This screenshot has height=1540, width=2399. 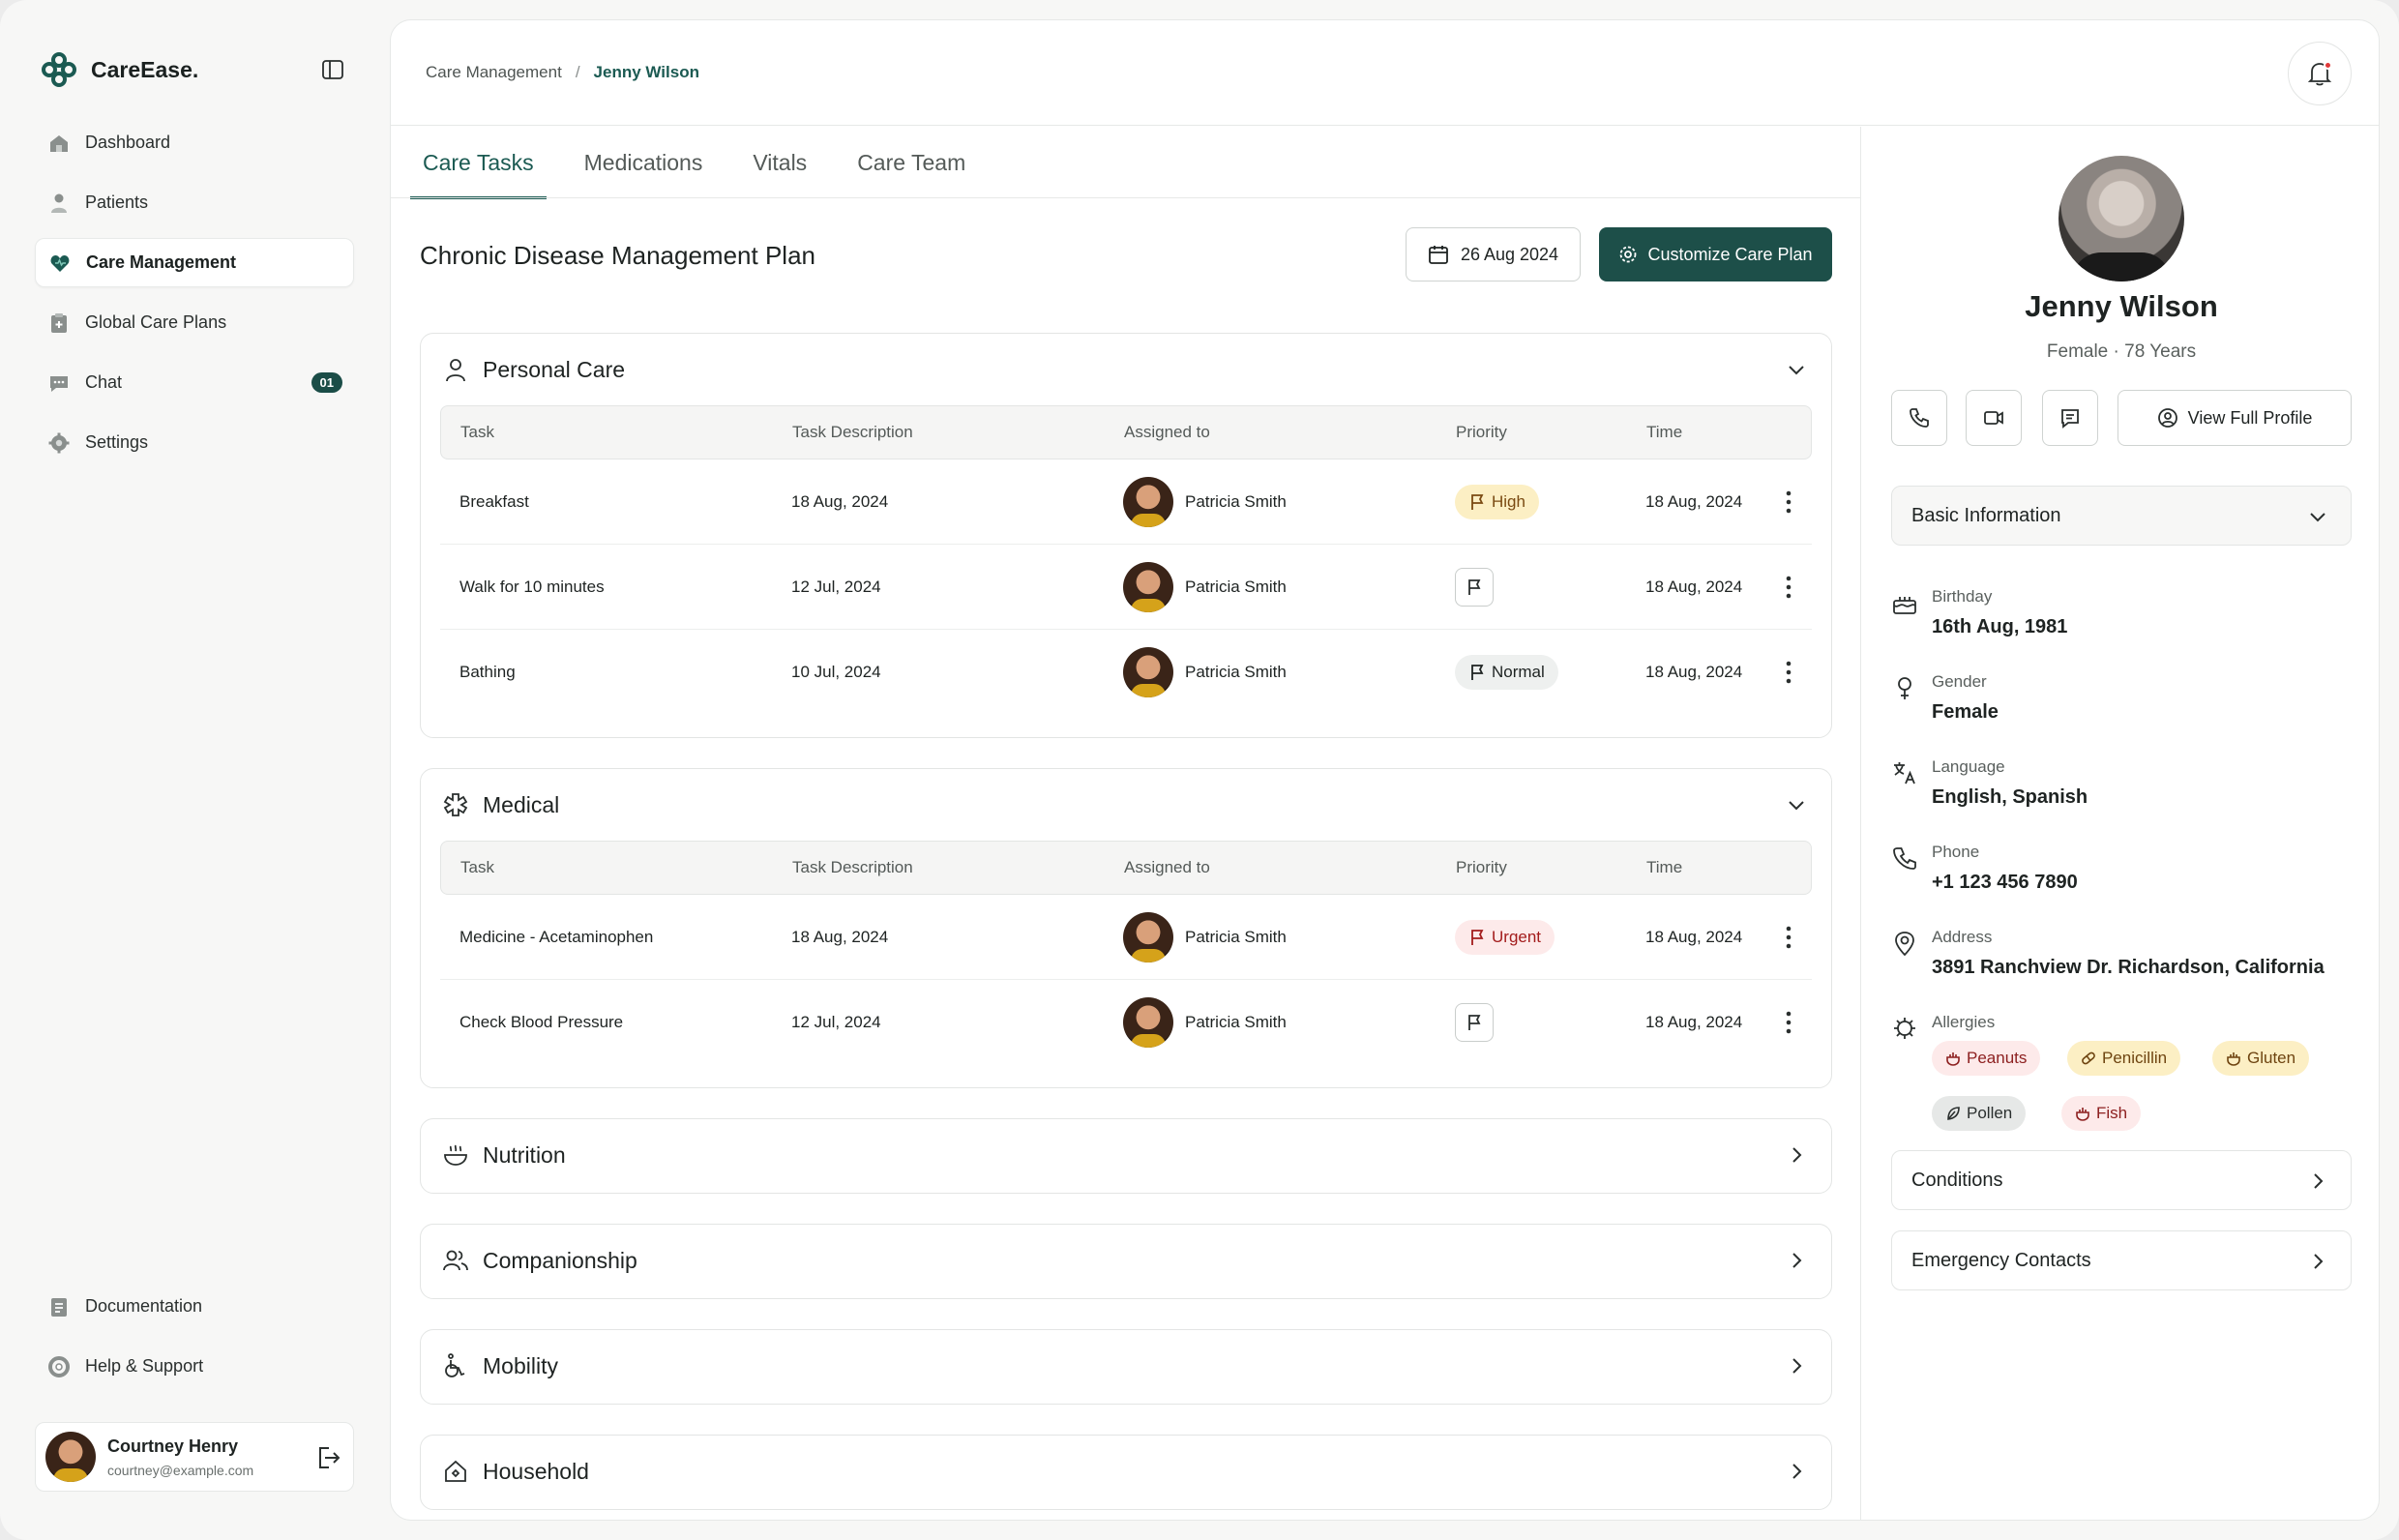 I want to click on accordion-title: Basic Information, so click(x=1986, y=515).